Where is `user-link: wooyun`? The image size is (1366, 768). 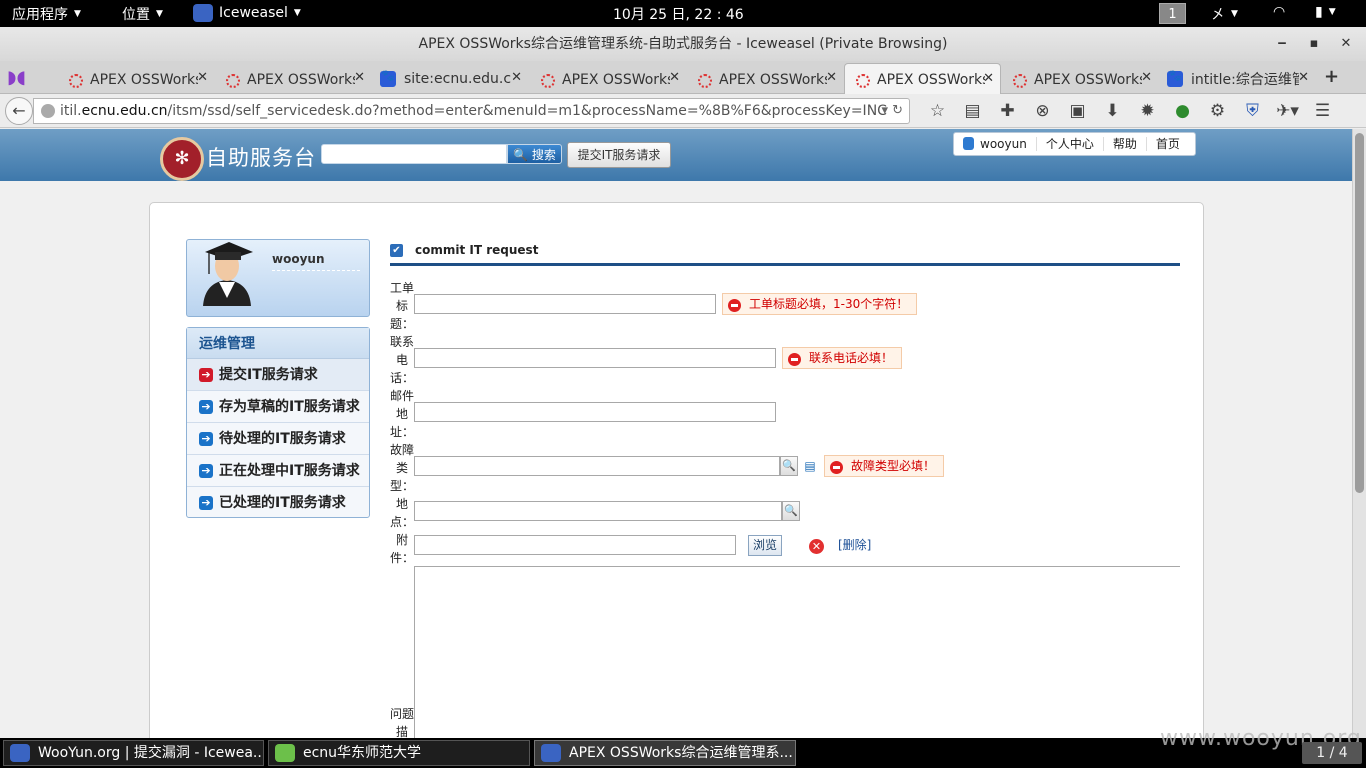 user-link: wooyun is located at coordinates (995, 144).